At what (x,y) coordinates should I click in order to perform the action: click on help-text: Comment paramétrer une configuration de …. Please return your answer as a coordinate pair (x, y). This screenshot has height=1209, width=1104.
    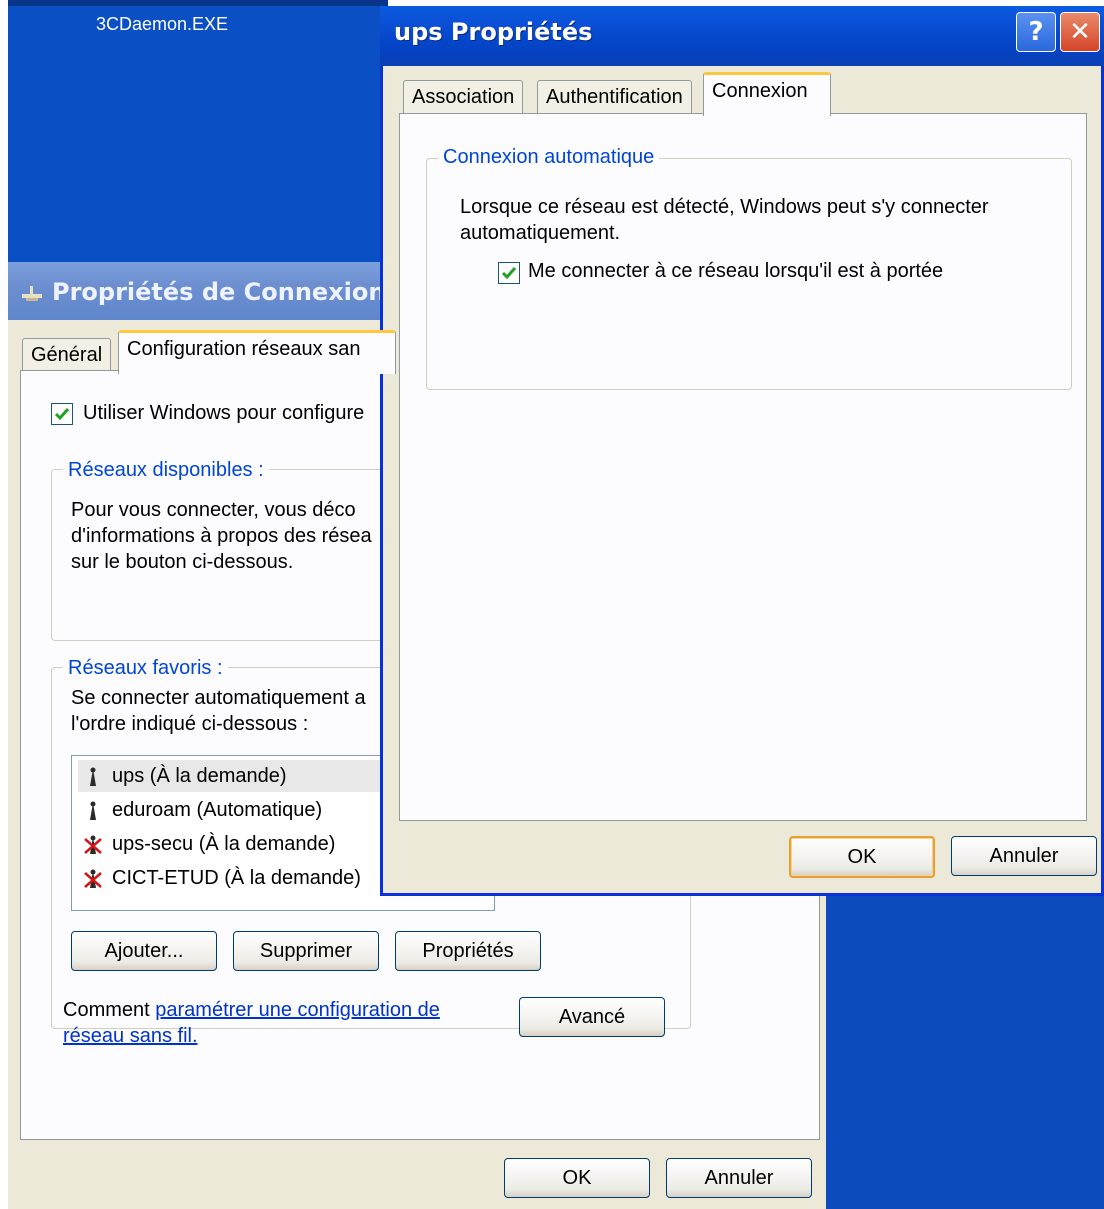
    Looking at the image, I should click on (273, 1023).